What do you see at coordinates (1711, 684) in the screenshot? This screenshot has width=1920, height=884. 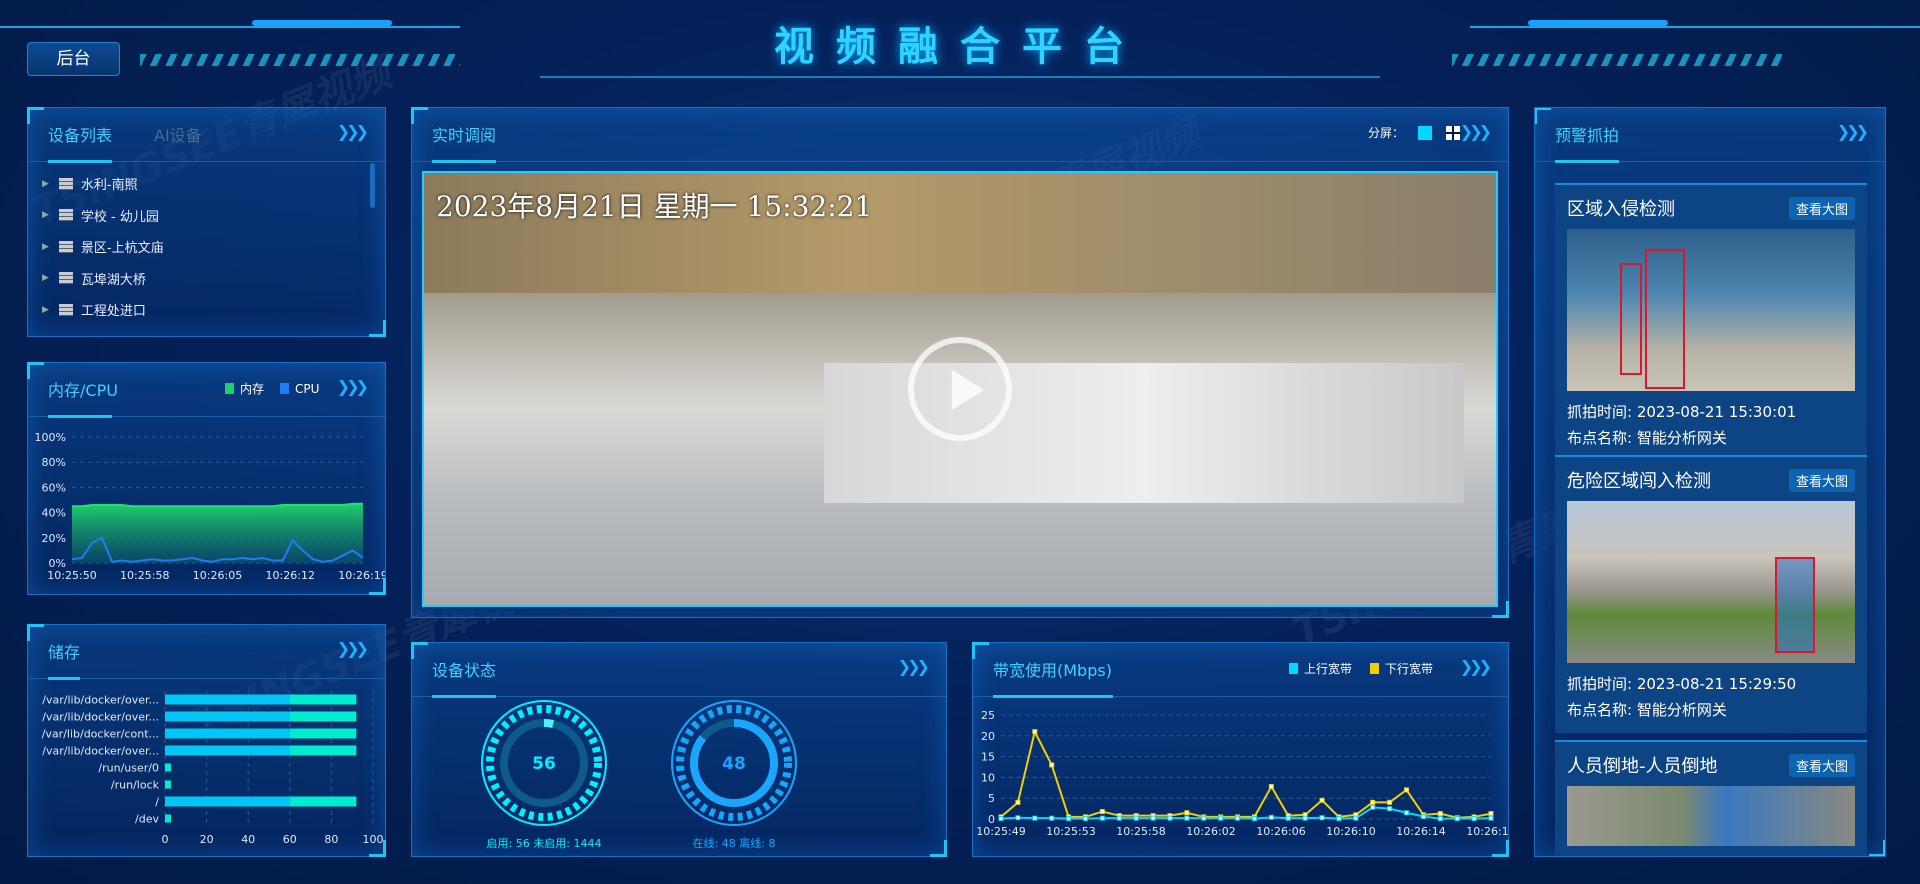 I see `capture-time: 抓拍时间: 2023-08-21 15:29:50` at bounding box center [1711, 684].